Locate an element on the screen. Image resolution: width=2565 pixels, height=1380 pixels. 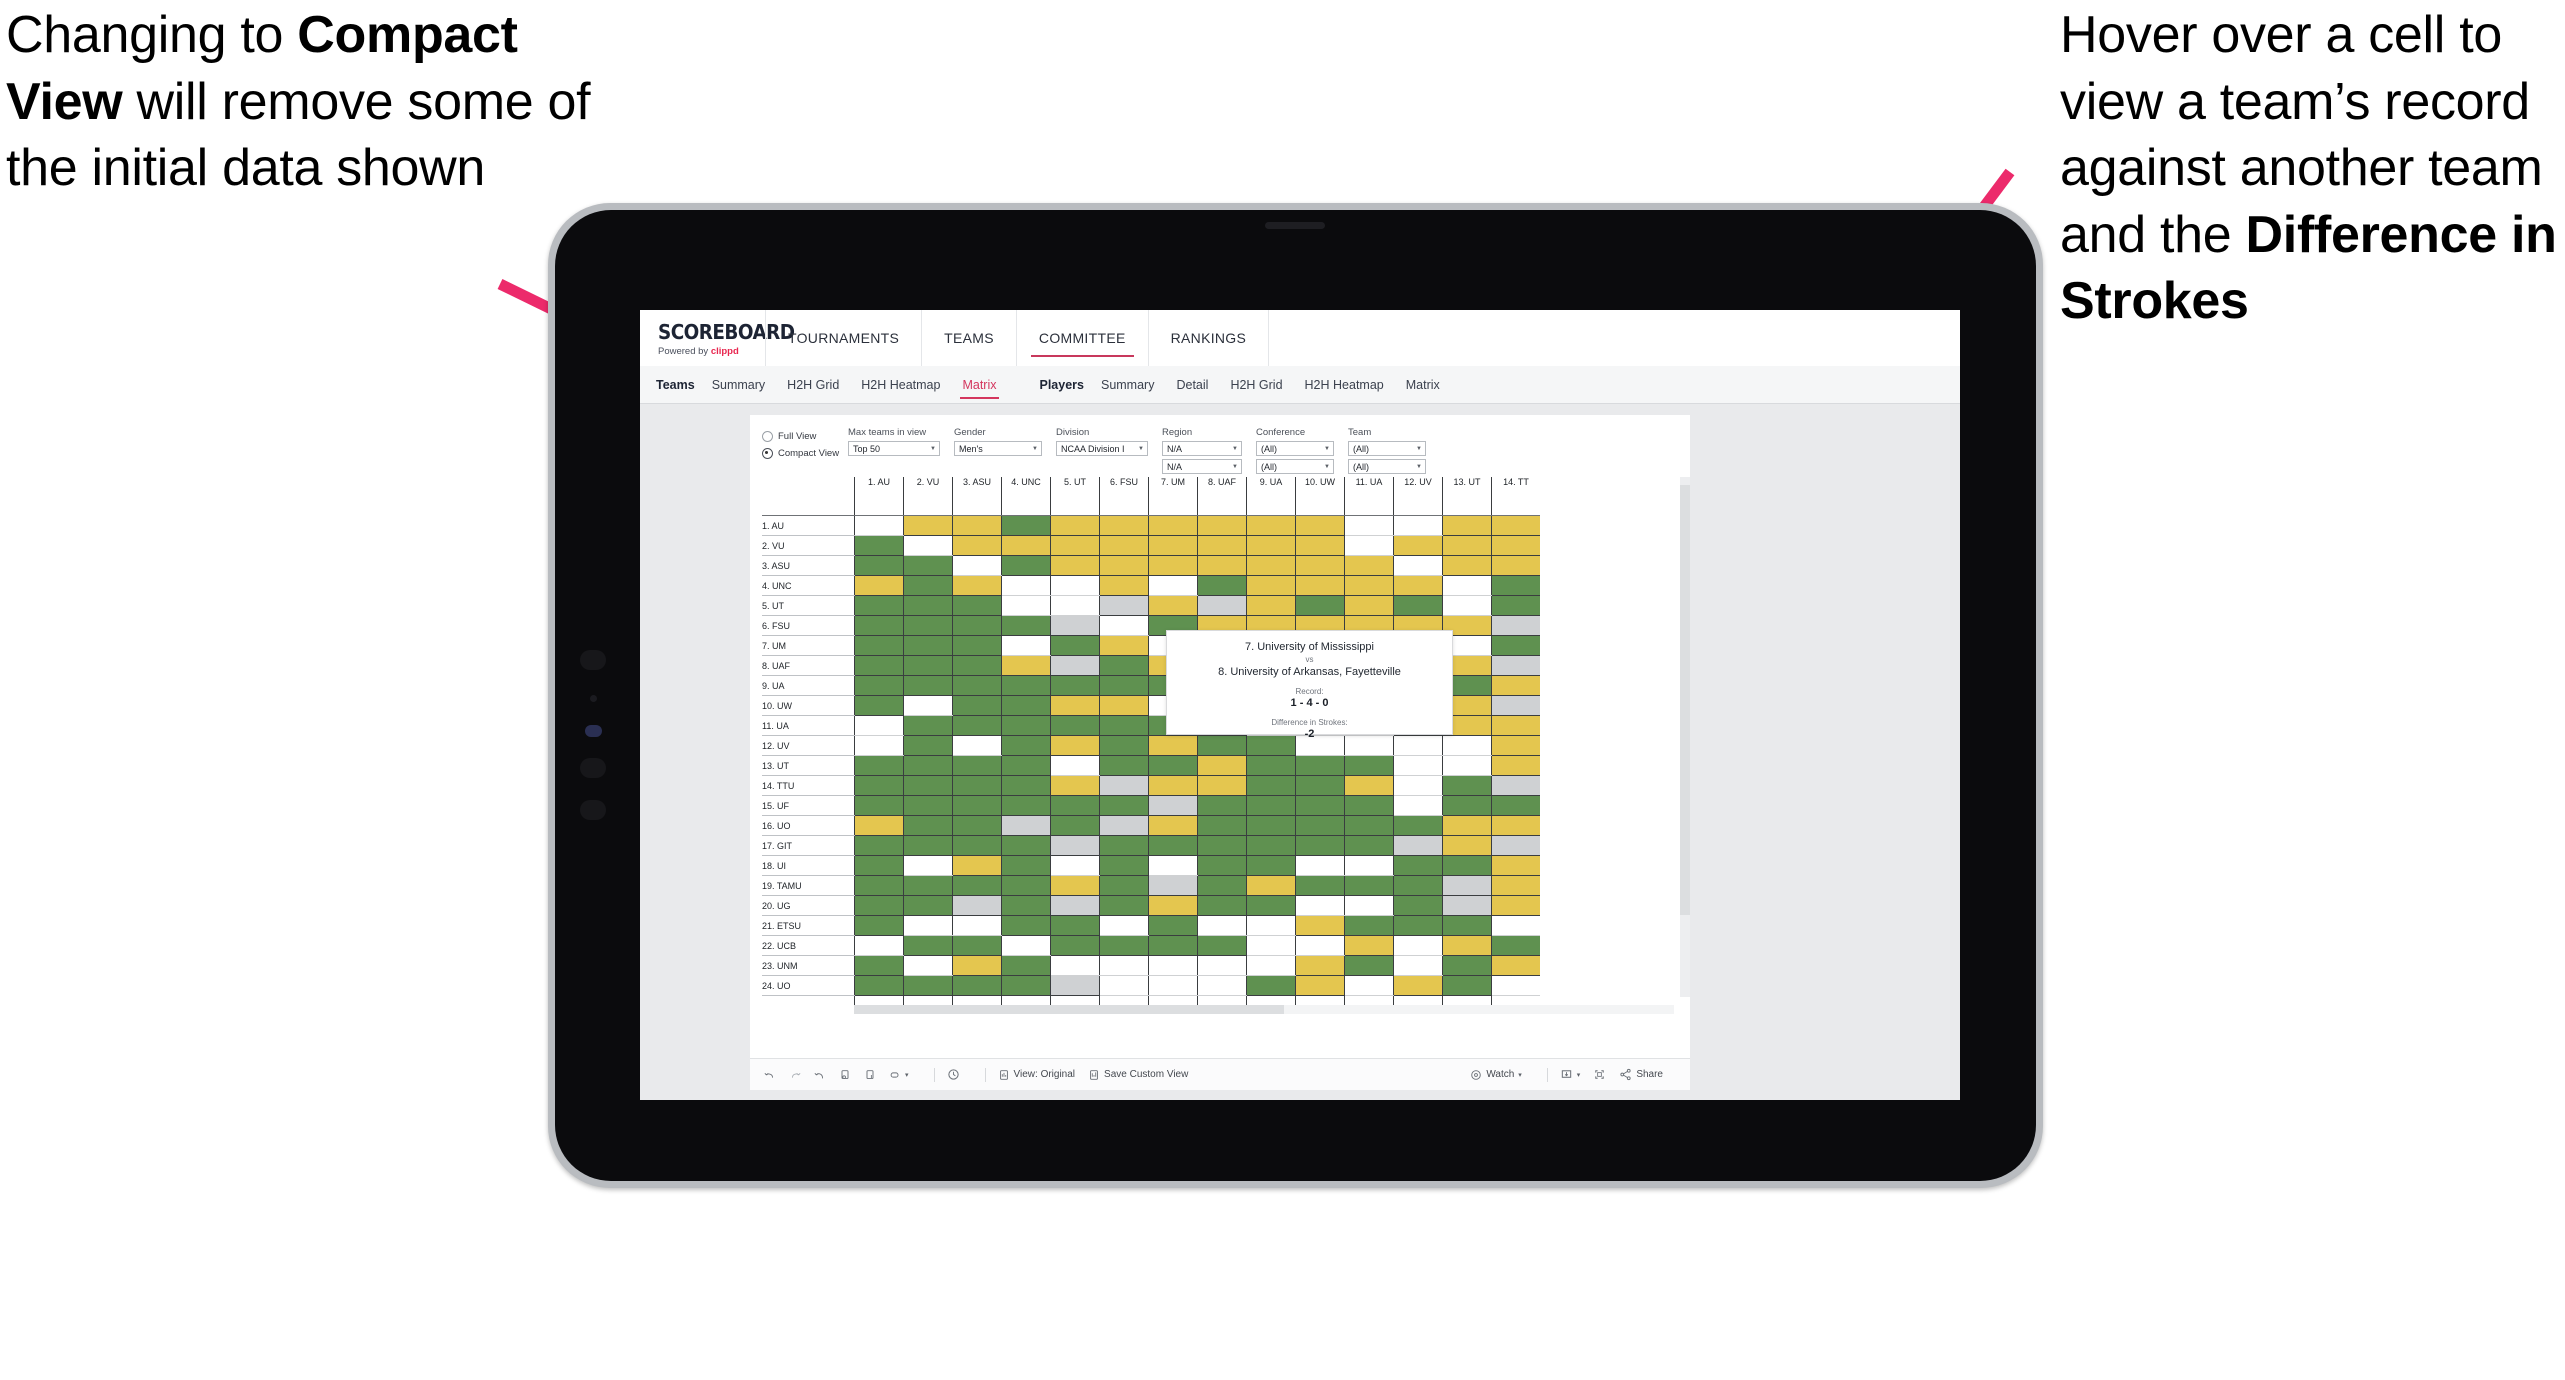
filter-conference-select-2: (All) ▼ is located at coordinates (1295, 466).